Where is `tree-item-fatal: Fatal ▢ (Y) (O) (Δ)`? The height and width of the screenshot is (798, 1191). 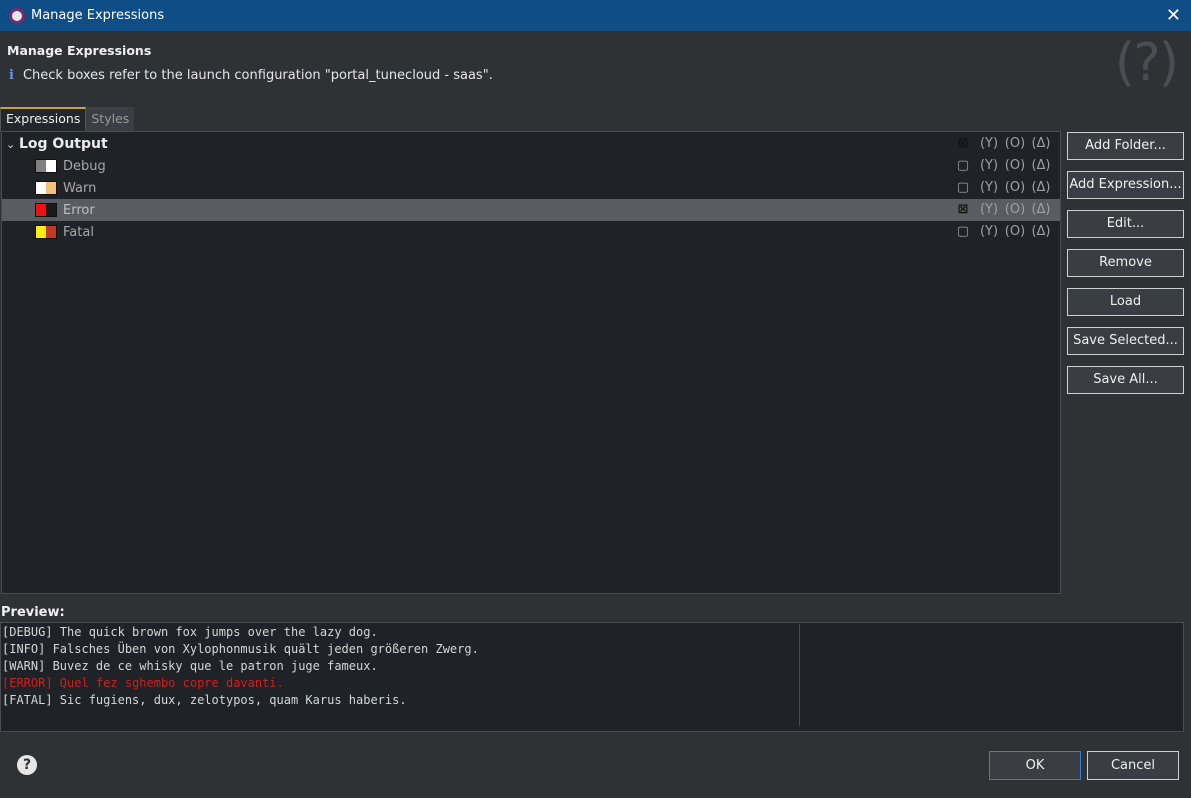
tree-item-fatal: Fatal ▢ (Y) (O) (Δ) is located at coordinates (531, 232).